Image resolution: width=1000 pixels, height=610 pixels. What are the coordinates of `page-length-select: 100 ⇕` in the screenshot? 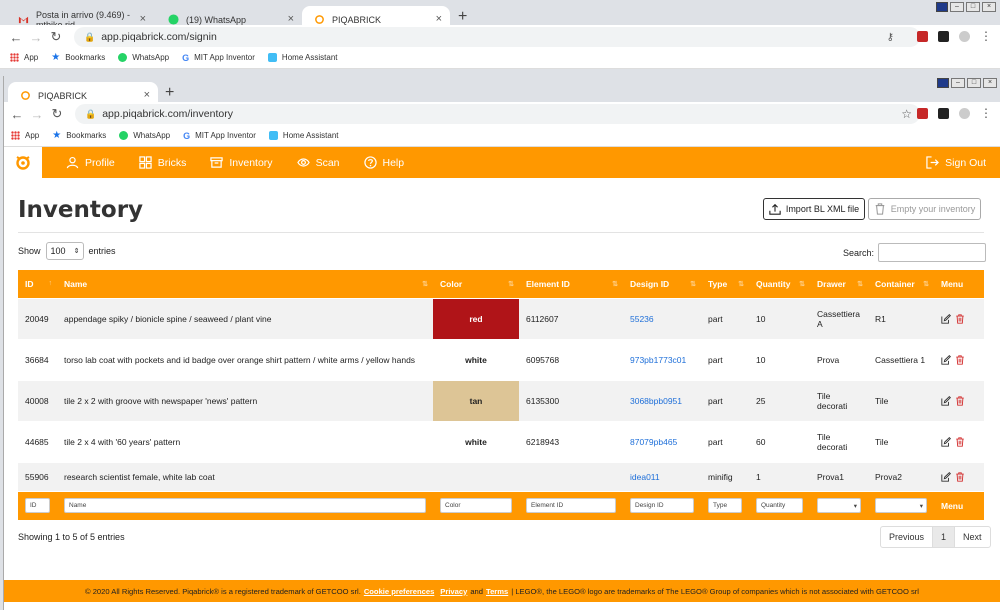 It's located at (64, 251).